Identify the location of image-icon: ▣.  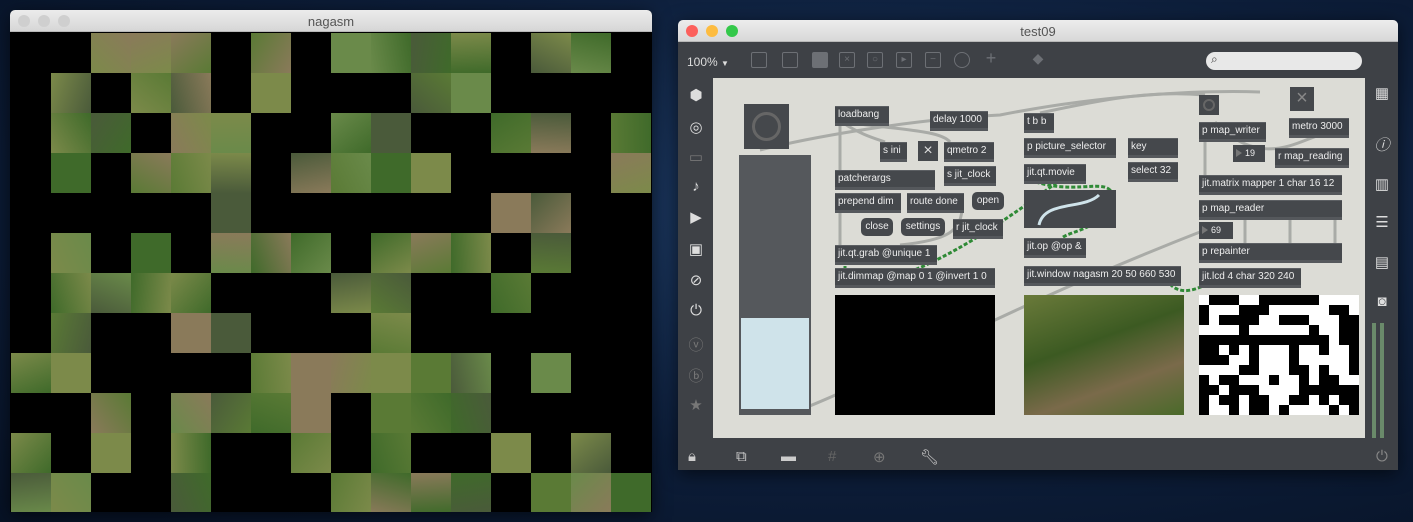
(696, 249).